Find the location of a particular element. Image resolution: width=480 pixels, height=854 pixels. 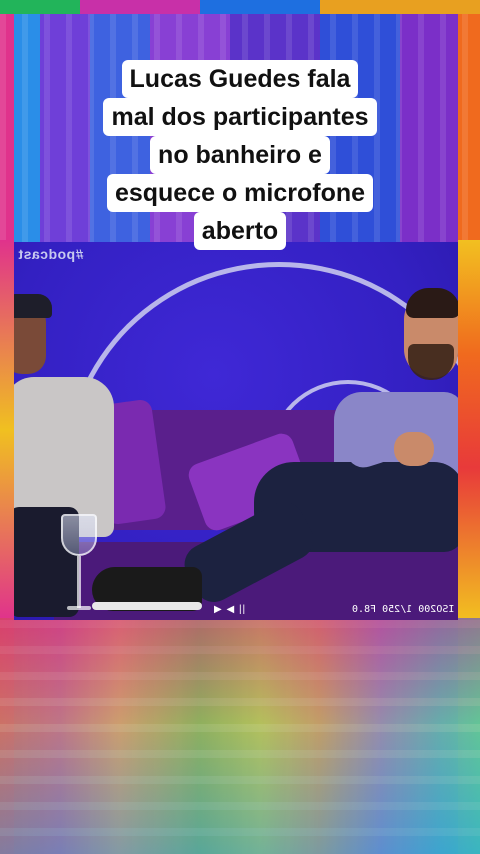

left-glitch-edge is located at coordinates (7, 430).